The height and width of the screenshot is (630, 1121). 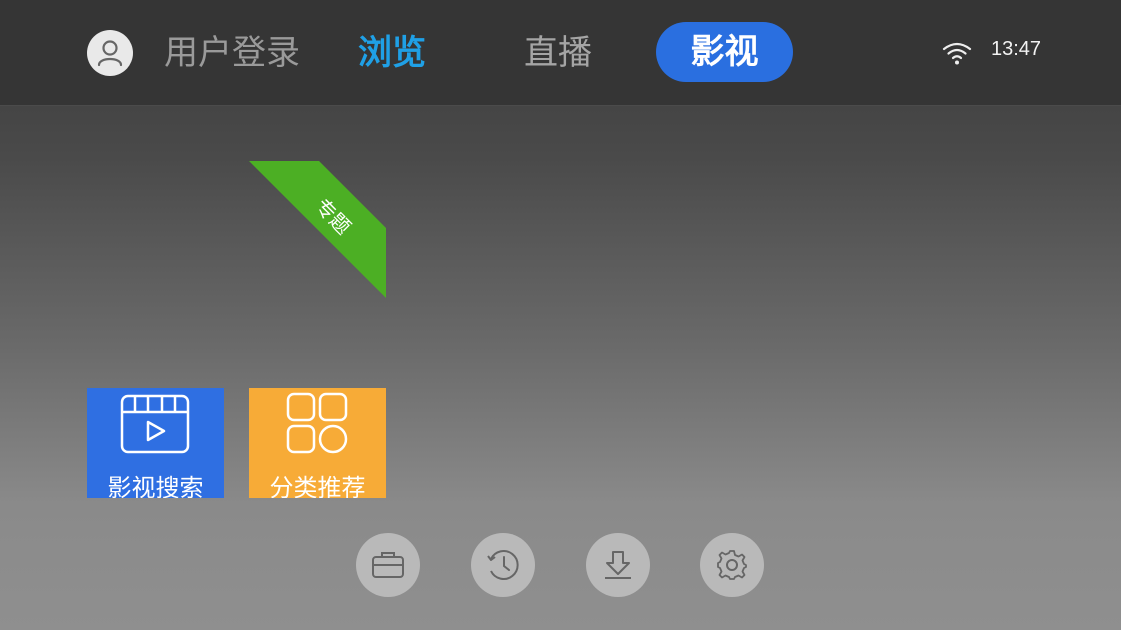 What do you see at coordinates (155, 424) in the screenshot?
I see `film-play-icon` at bounding box center [155, 424].